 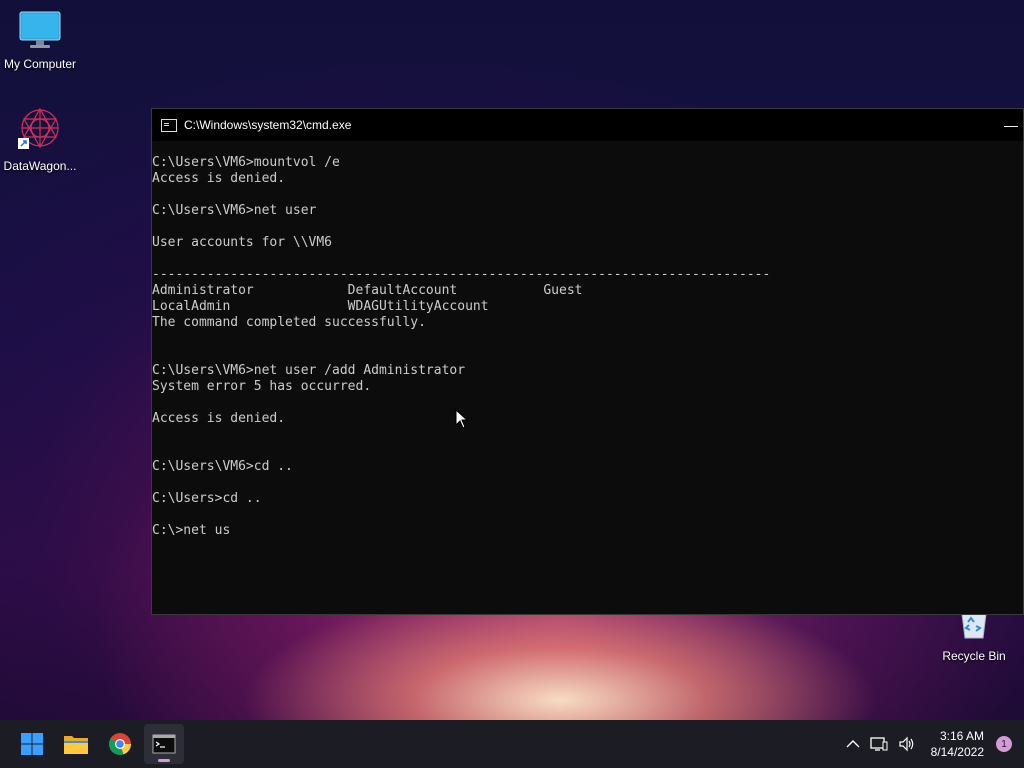 What do you see at coordinates (974, 656) in the screenshot?
I see `desktop-icon-label: Recycle Bin` at bounding box center [974, 656].